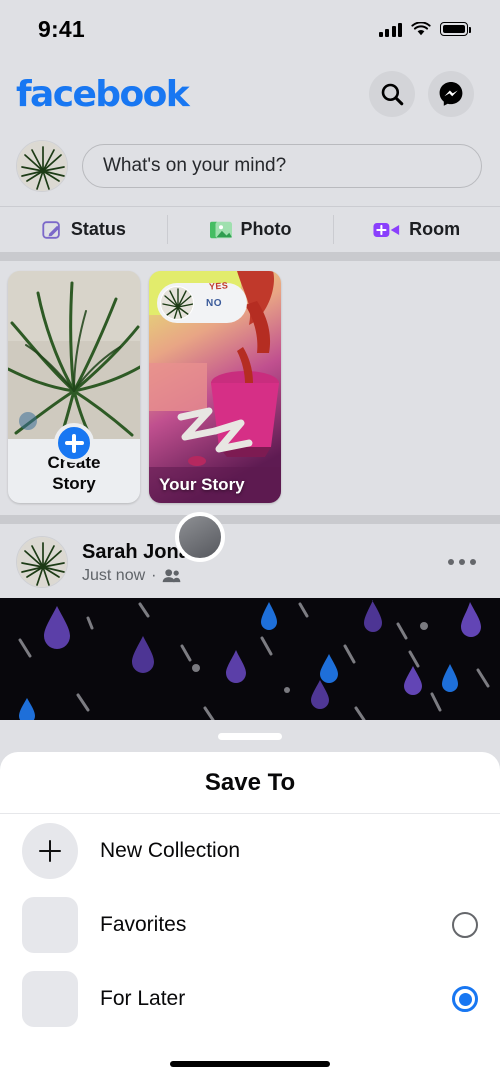  What do you see at coordinates (255, 552) in the screenshot?
I see `post-author-name: Sarah Jonas` at bounding box center [255, 552].